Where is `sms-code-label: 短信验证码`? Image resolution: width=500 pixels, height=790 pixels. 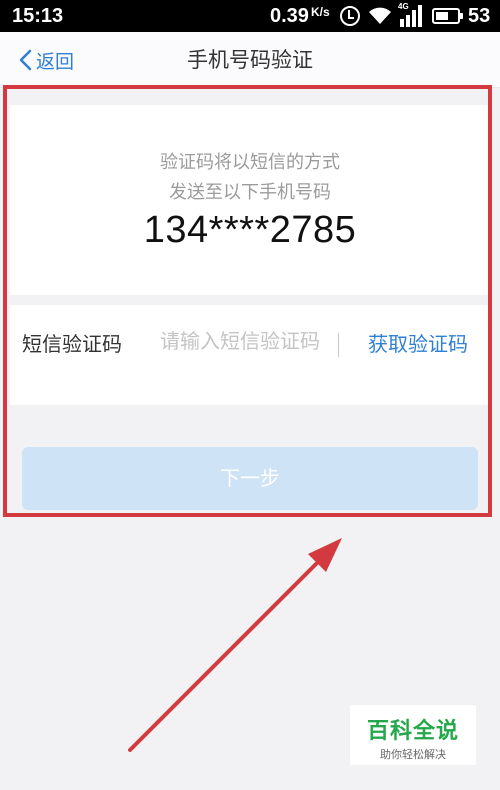 sms-code-label: 短信验证码 is located at coordinates (72, 344).